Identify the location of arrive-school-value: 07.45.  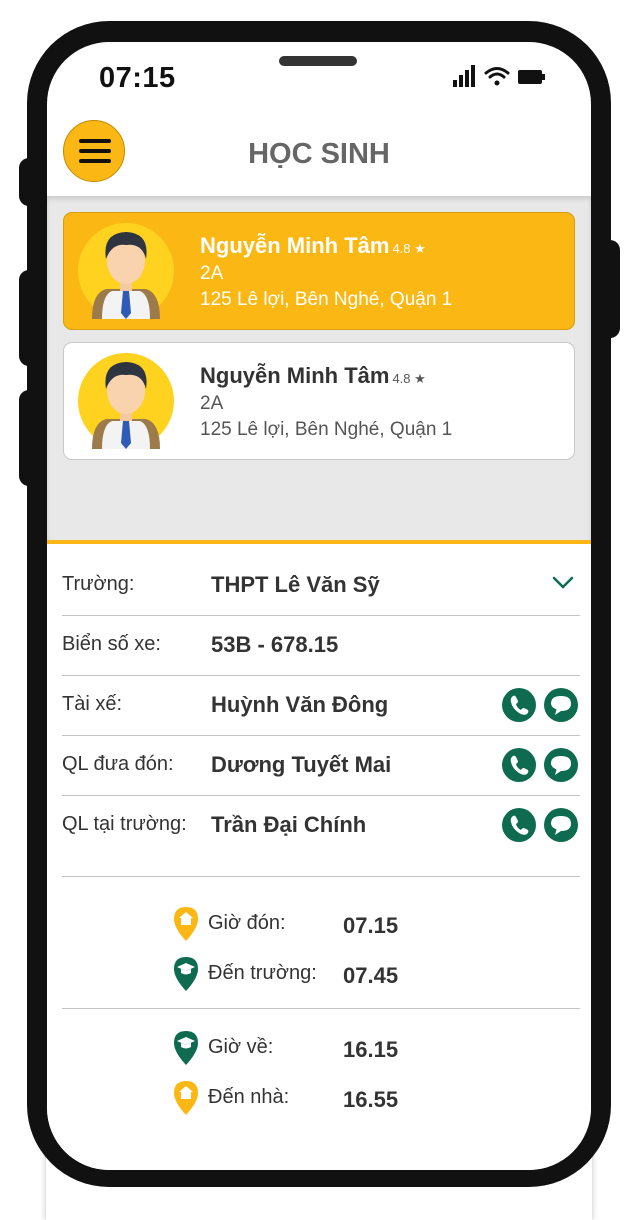
(371, 975).